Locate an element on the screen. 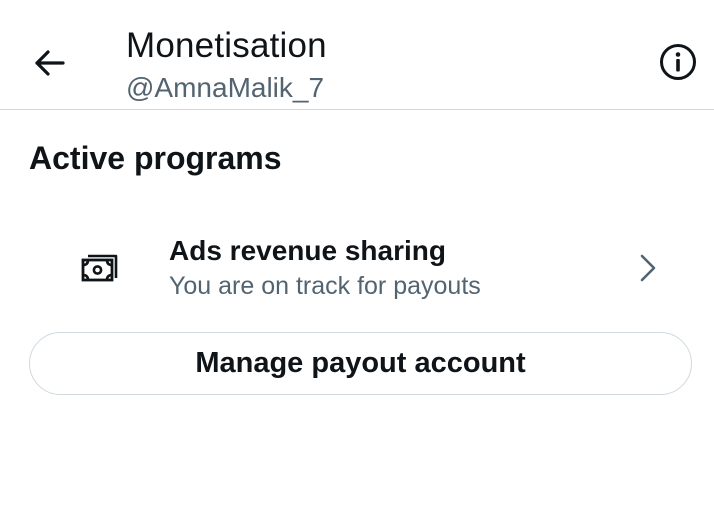 This screenshot has height=510, width=714. money-icon is located at coordinates (99, 268).